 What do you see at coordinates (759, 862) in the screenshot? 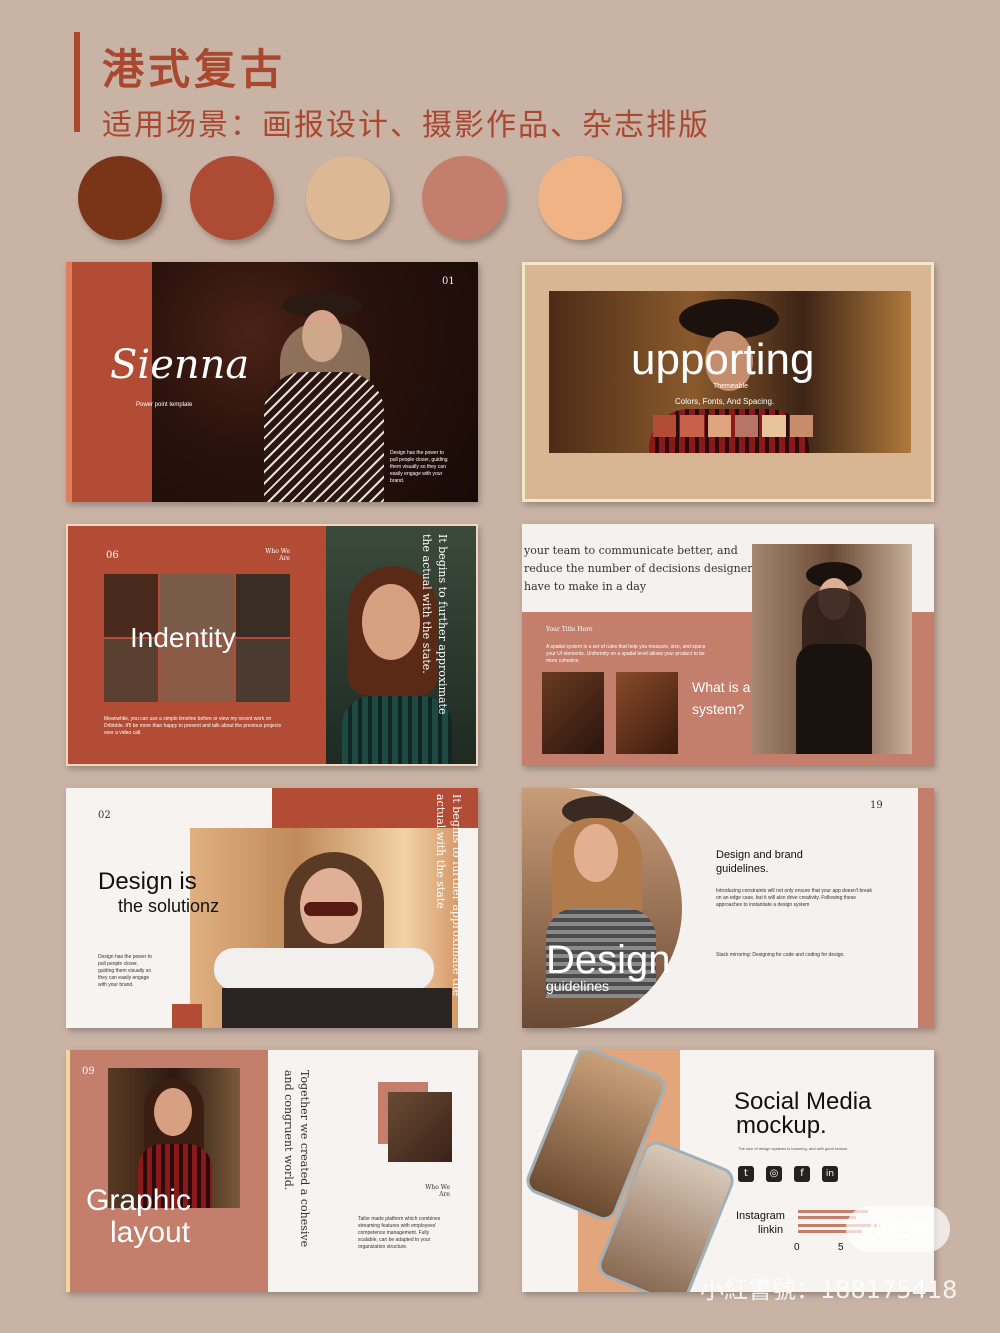
I see `slide-6-heading: Design and brand guidelines.` at bounding box center [759, 862].